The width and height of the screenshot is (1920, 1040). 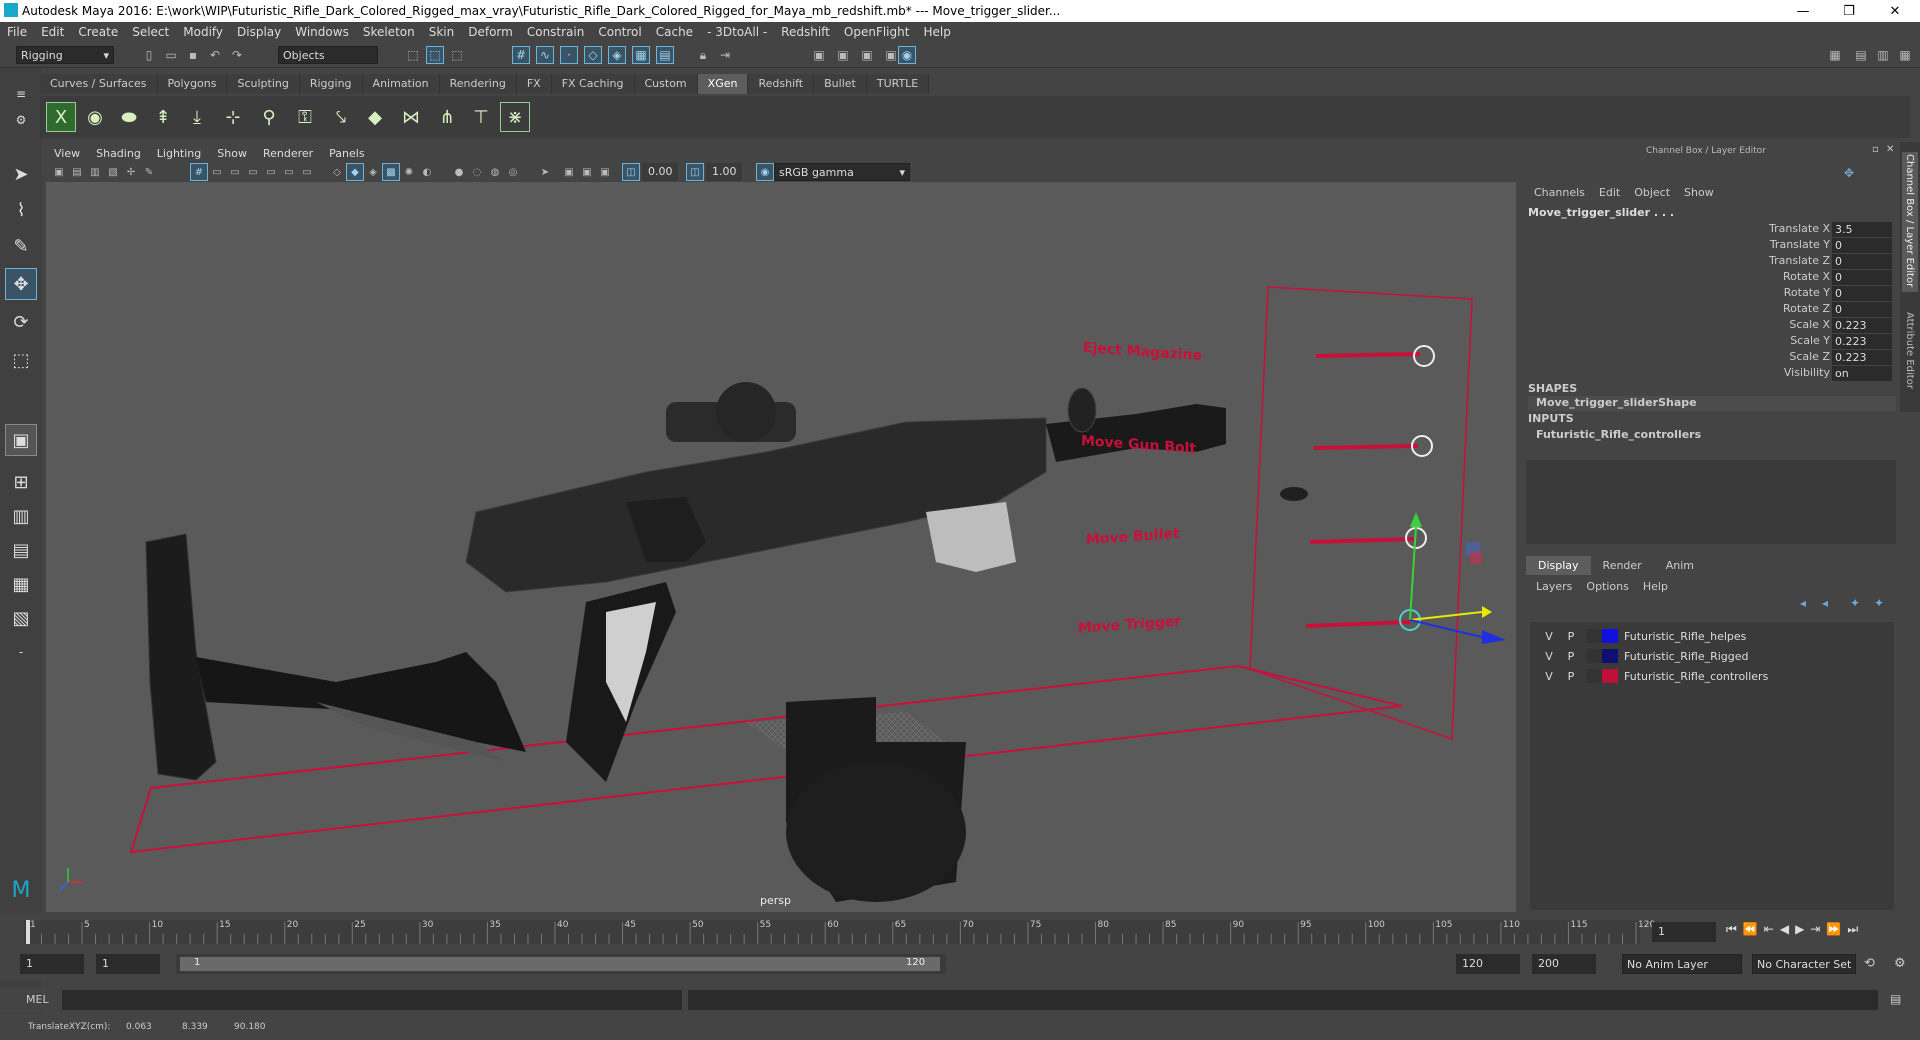 What do you see at coordinates (1488, 964) in the screenshot?
I see `playback-end-field: 120` at bounding box center [1488, 964].